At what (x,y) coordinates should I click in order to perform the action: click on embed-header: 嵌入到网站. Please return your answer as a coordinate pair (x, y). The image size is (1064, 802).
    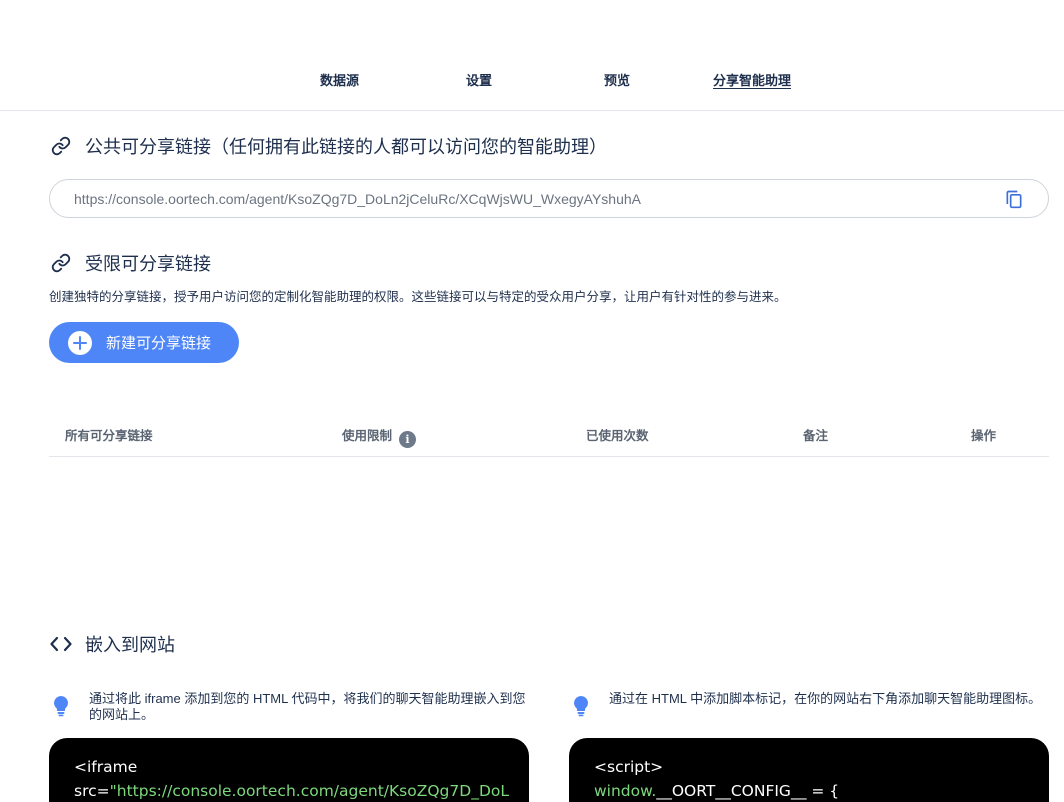
    Looking at the image, I should click on (112, 644).